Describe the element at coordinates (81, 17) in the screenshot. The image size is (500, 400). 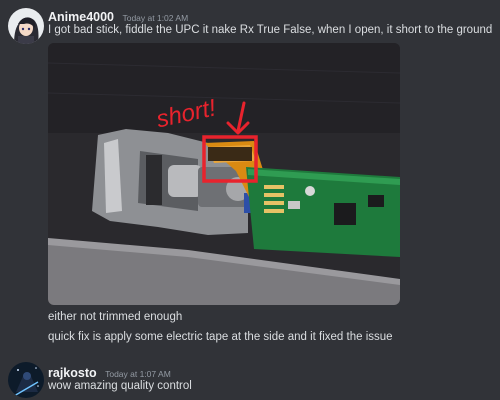
I see `username: Anime4000` at that location.